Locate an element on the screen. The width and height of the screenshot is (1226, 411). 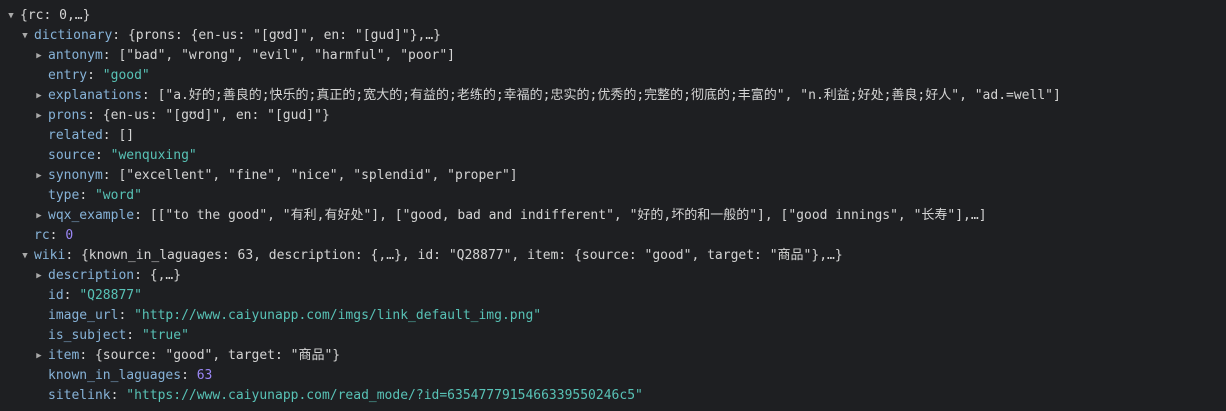
property-key: is_subject is located at coordinates (87, 335).